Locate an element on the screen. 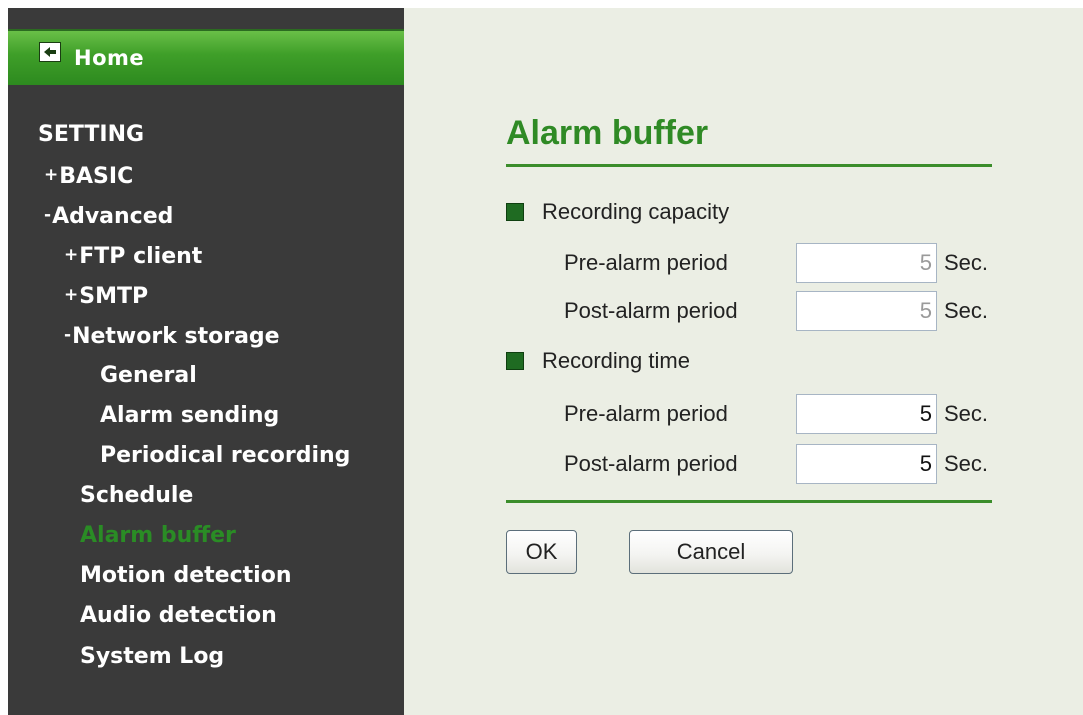 The height and width of the screenshot is (715, 1083). capacity-pre-alarm-unit: Sec. is located at coordinates (966, 262).